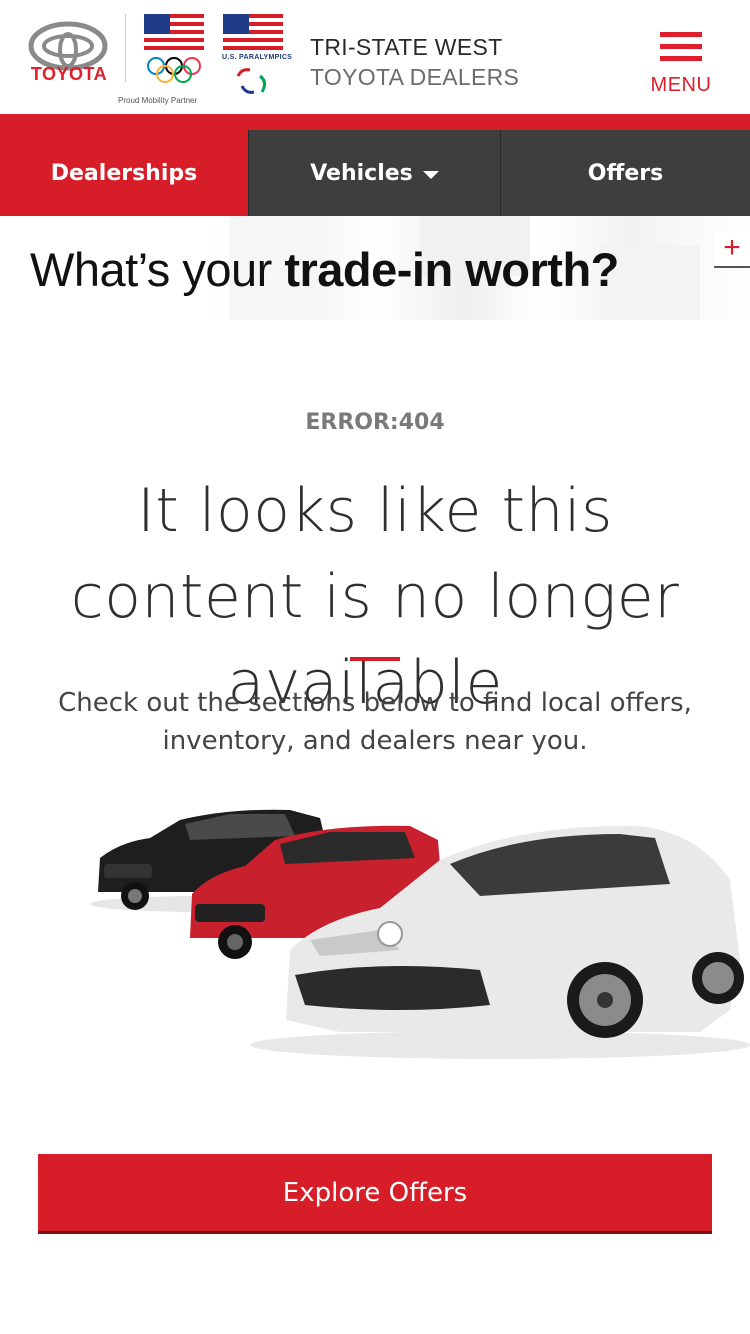  What do you see at coordinates (415, 77) in the screenshot?
I see `dealer-name-line2: TOYOTA DEALERS` at bounding box center [415, 77].